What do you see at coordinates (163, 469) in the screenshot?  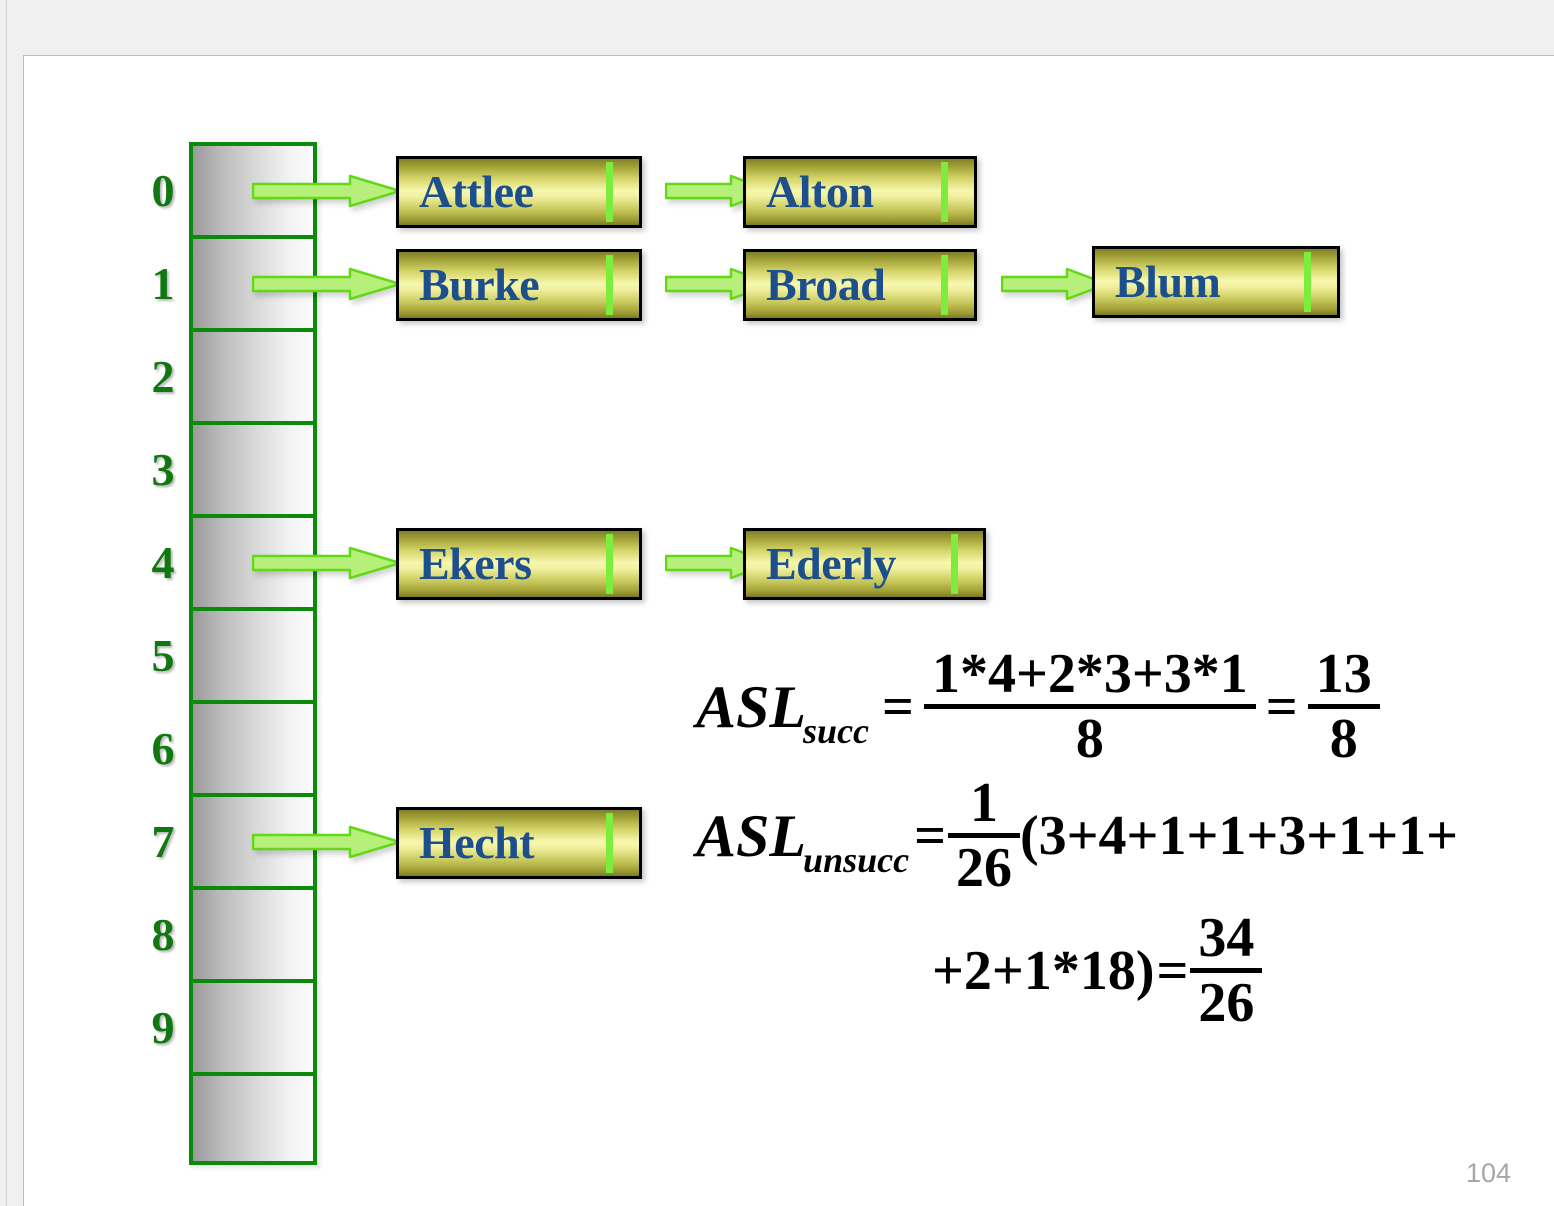 I see `bucket-index-label: 3` at bounding box center [163, 469].